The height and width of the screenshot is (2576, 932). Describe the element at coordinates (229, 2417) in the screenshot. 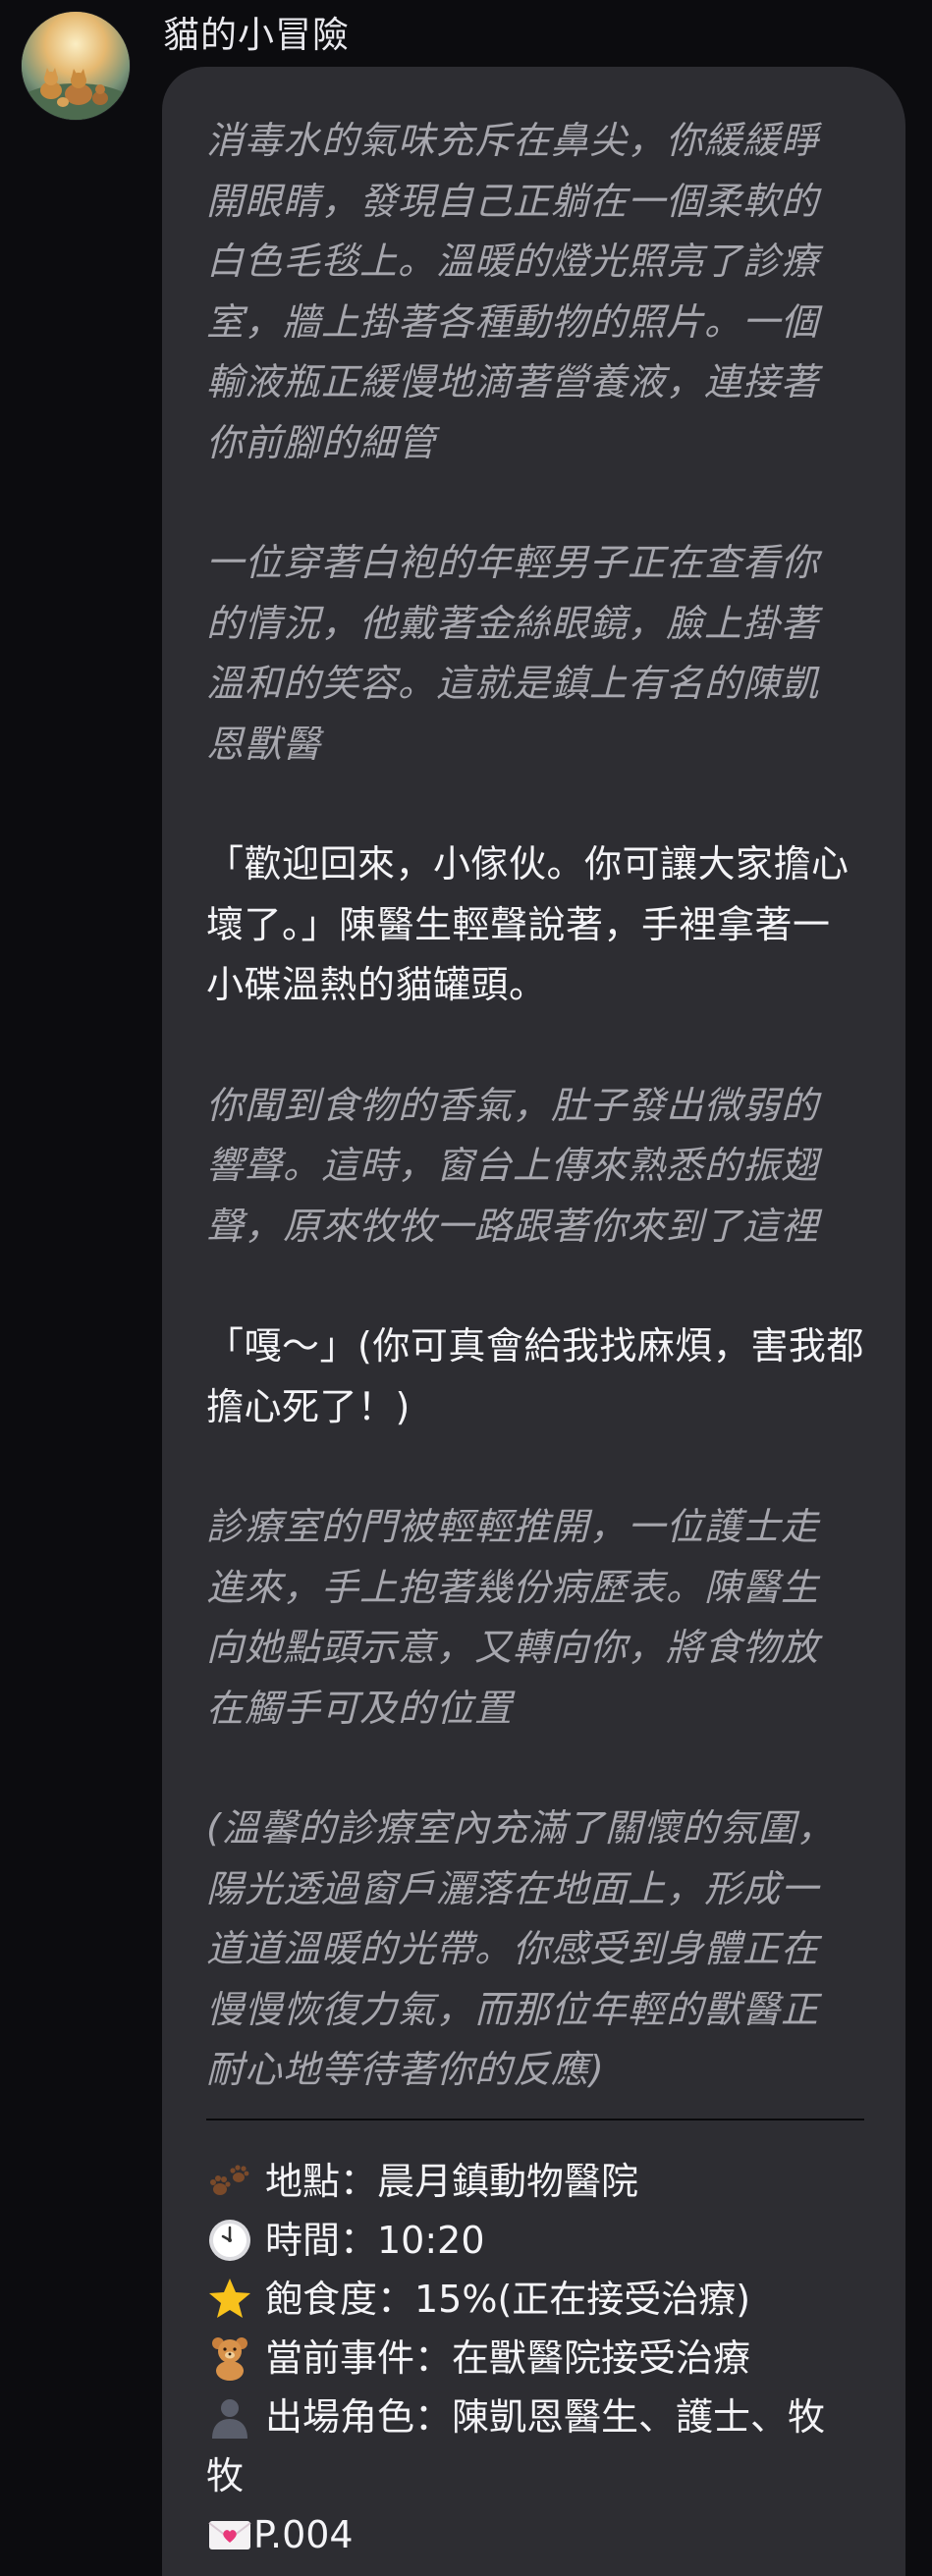

I see `person-silhouette-icon` at that location.